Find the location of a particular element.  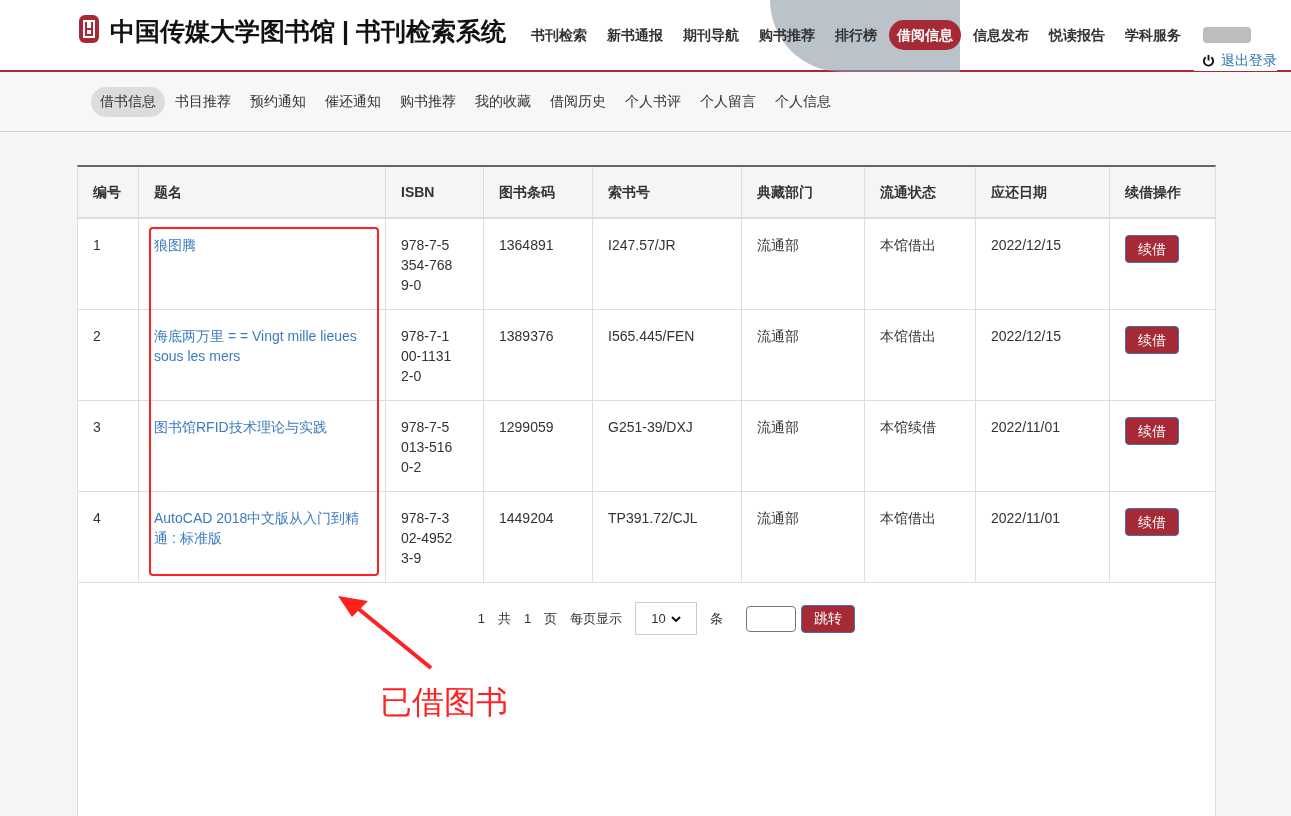

subnav-tab: 催还通知 is located at coordinates (353, 101).